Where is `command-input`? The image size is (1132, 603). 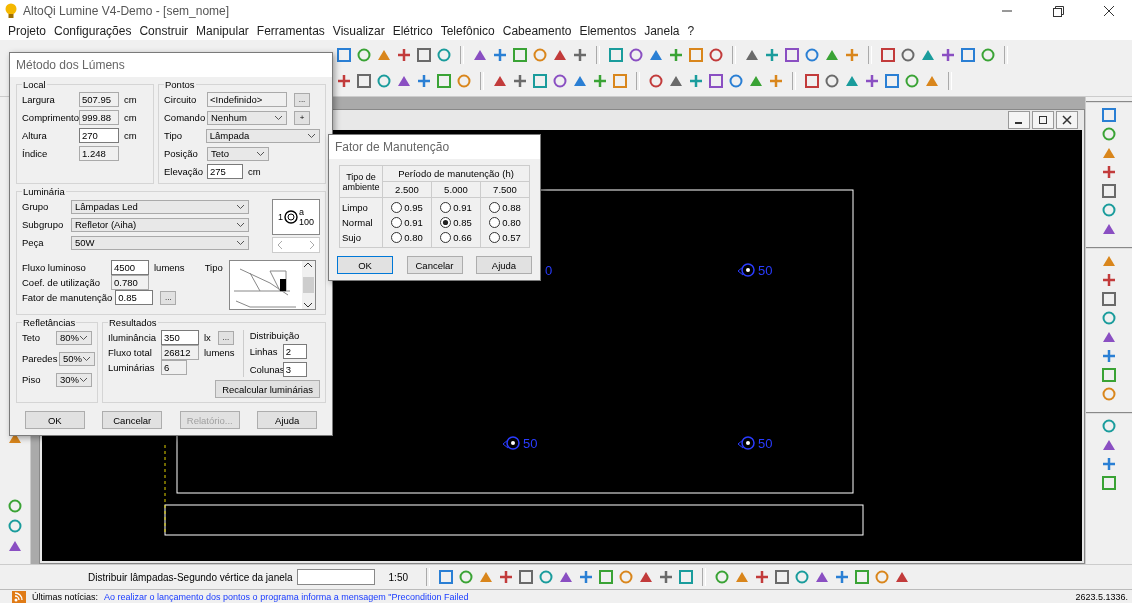
command-input is located at coordinates (335, 577).